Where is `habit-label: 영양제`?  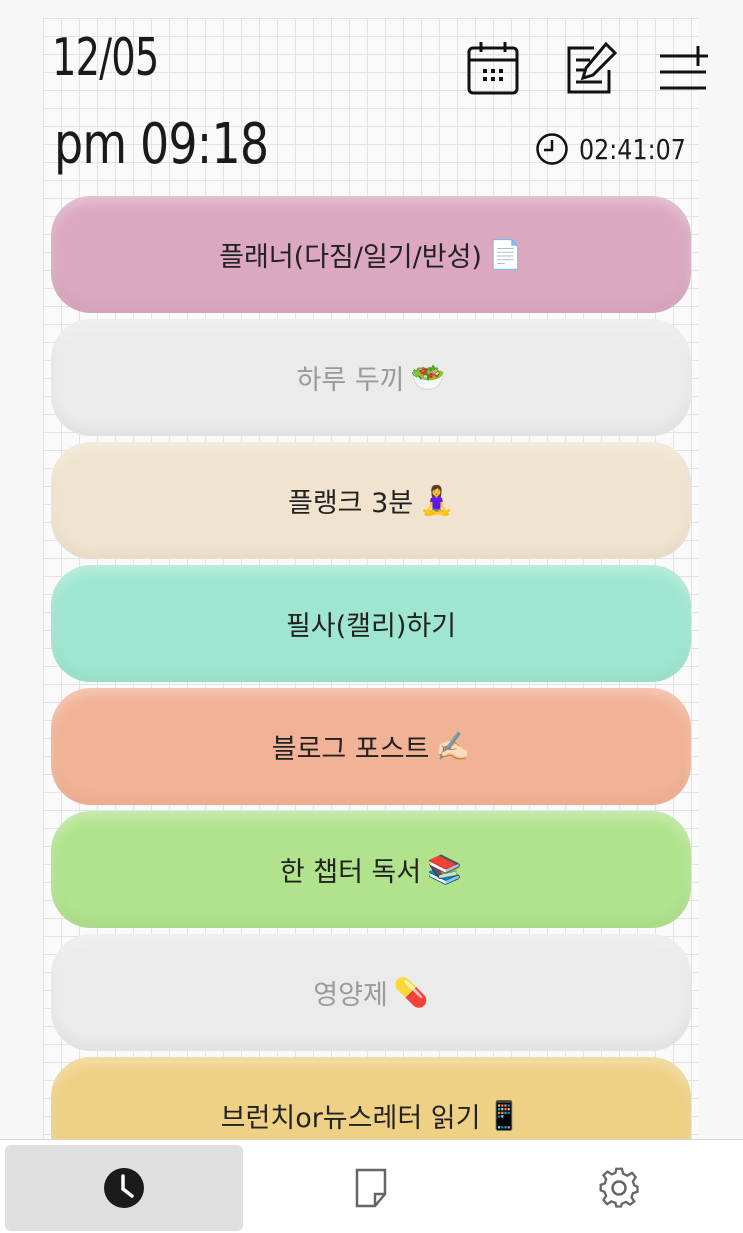 habit-label: 영양제 is located at coordinates (350, 995).